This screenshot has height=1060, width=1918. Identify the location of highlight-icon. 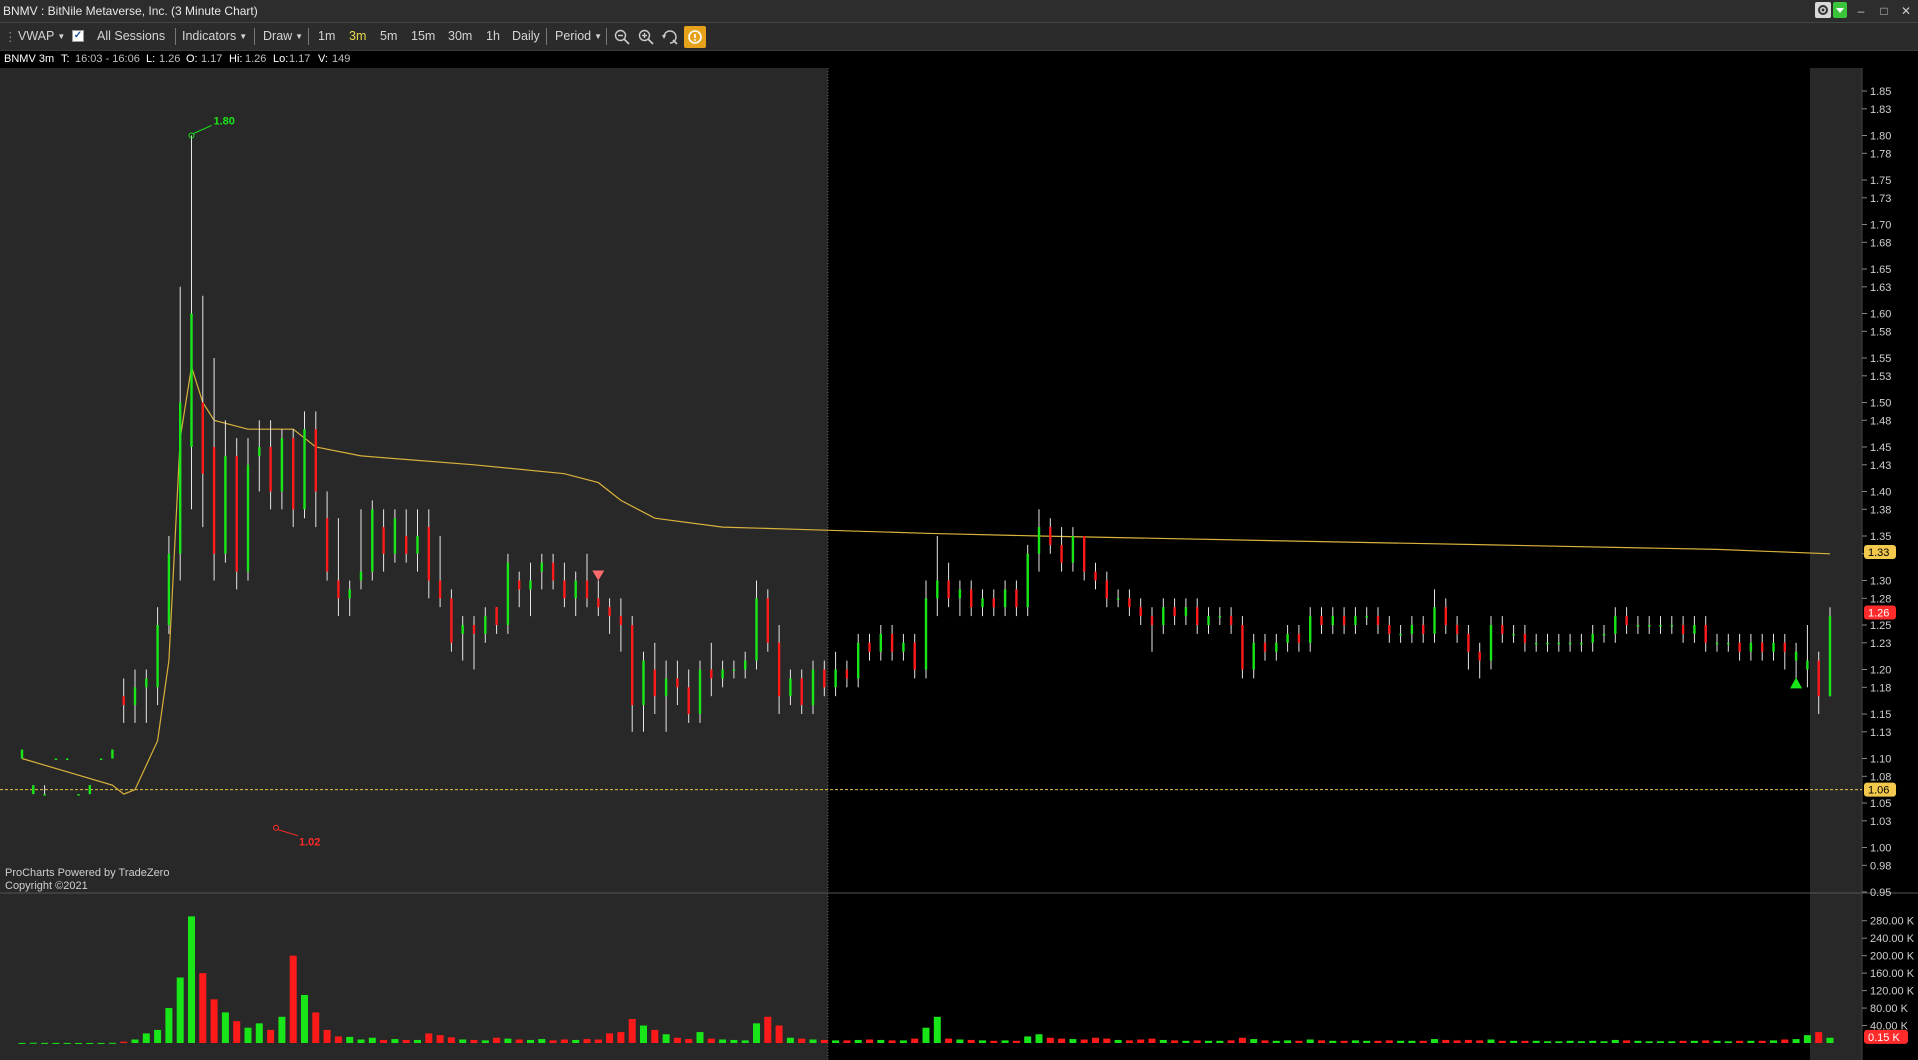
(695, 37).